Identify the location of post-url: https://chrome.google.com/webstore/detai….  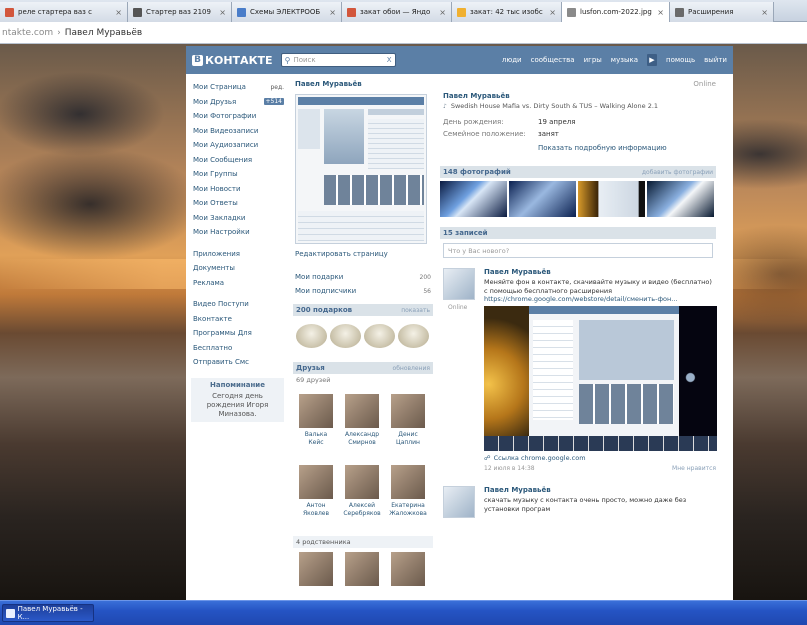
(600, 299).